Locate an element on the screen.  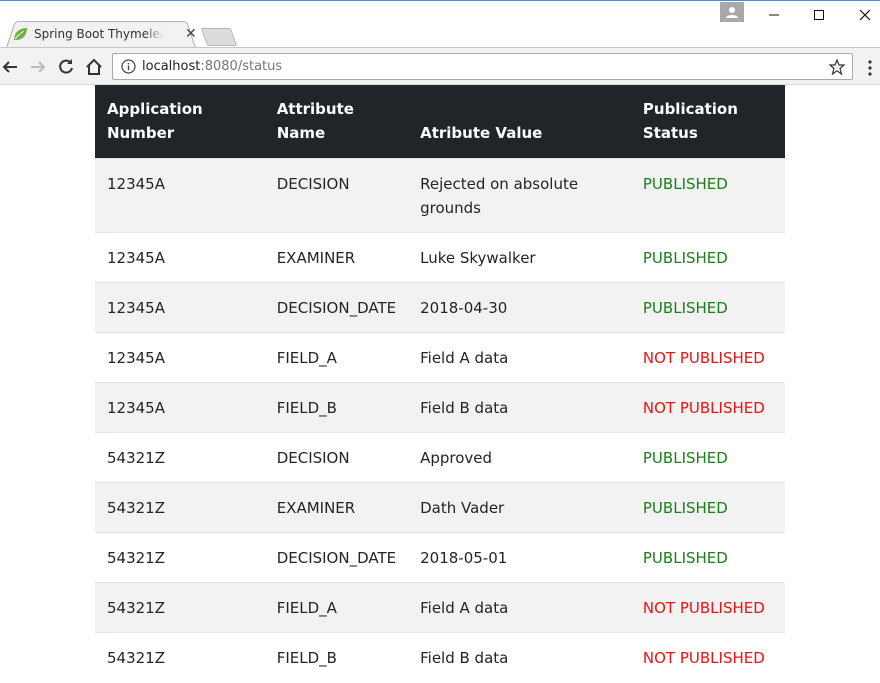
table-row: 54321Z FIELD_A Field A data NOT PUBLISHED is located at coordinates (440, 607).